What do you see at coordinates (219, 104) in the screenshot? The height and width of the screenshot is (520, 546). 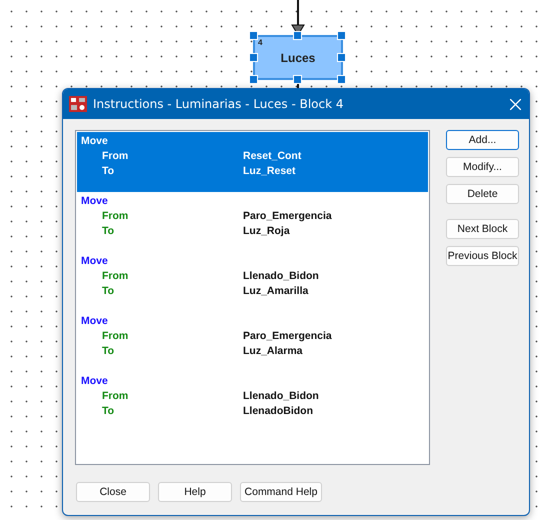 I see `window-title: Instructions - Luminarias - Luces - Block 4` at bounding box center [219, 104].